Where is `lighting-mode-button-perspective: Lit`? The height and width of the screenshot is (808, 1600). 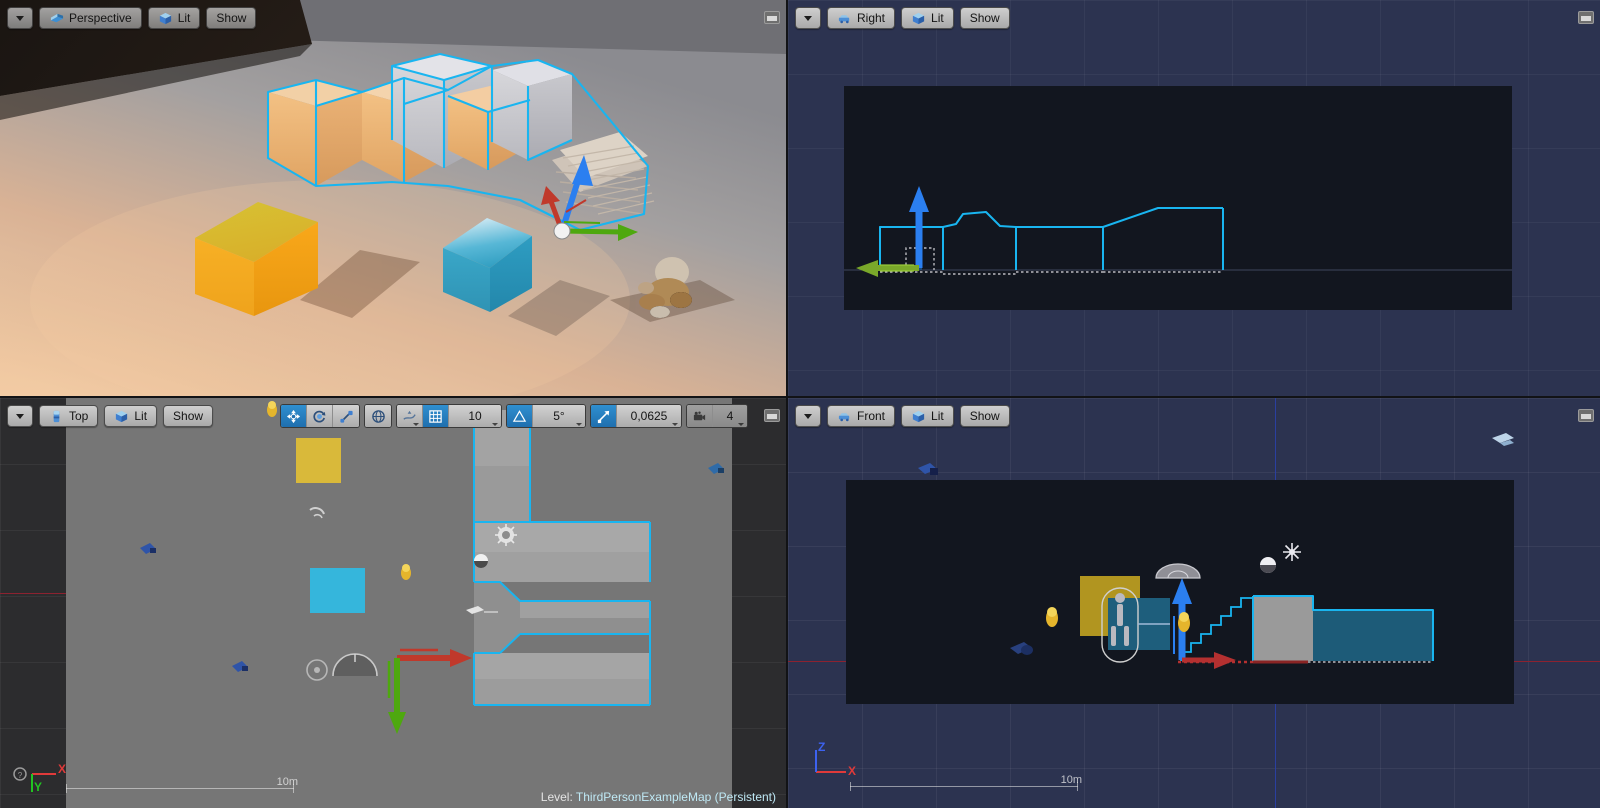
lighting-mode-button-perspective: Lit is located at coordinates (174, 18).